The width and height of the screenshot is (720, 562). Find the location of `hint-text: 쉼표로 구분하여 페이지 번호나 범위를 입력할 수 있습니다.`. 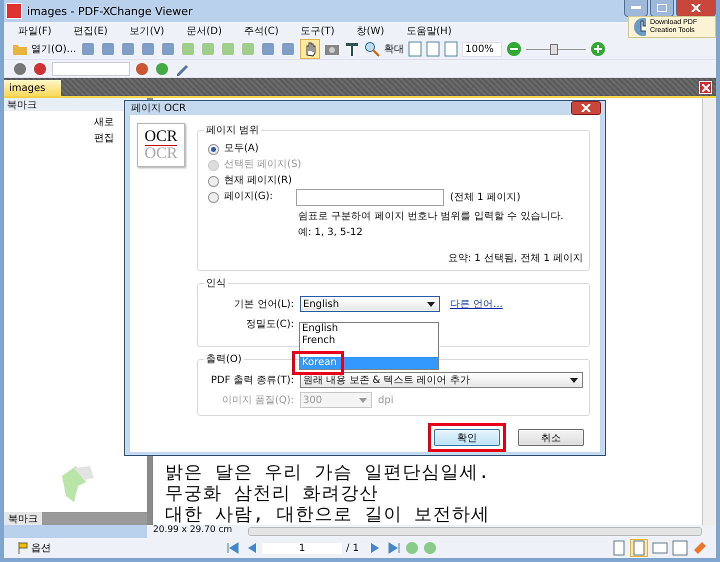

hint-text: 쉼표로 구분하여 페이지 번호나 범위를 입력할 수 있습니다. is located at coordinates (431, 216).